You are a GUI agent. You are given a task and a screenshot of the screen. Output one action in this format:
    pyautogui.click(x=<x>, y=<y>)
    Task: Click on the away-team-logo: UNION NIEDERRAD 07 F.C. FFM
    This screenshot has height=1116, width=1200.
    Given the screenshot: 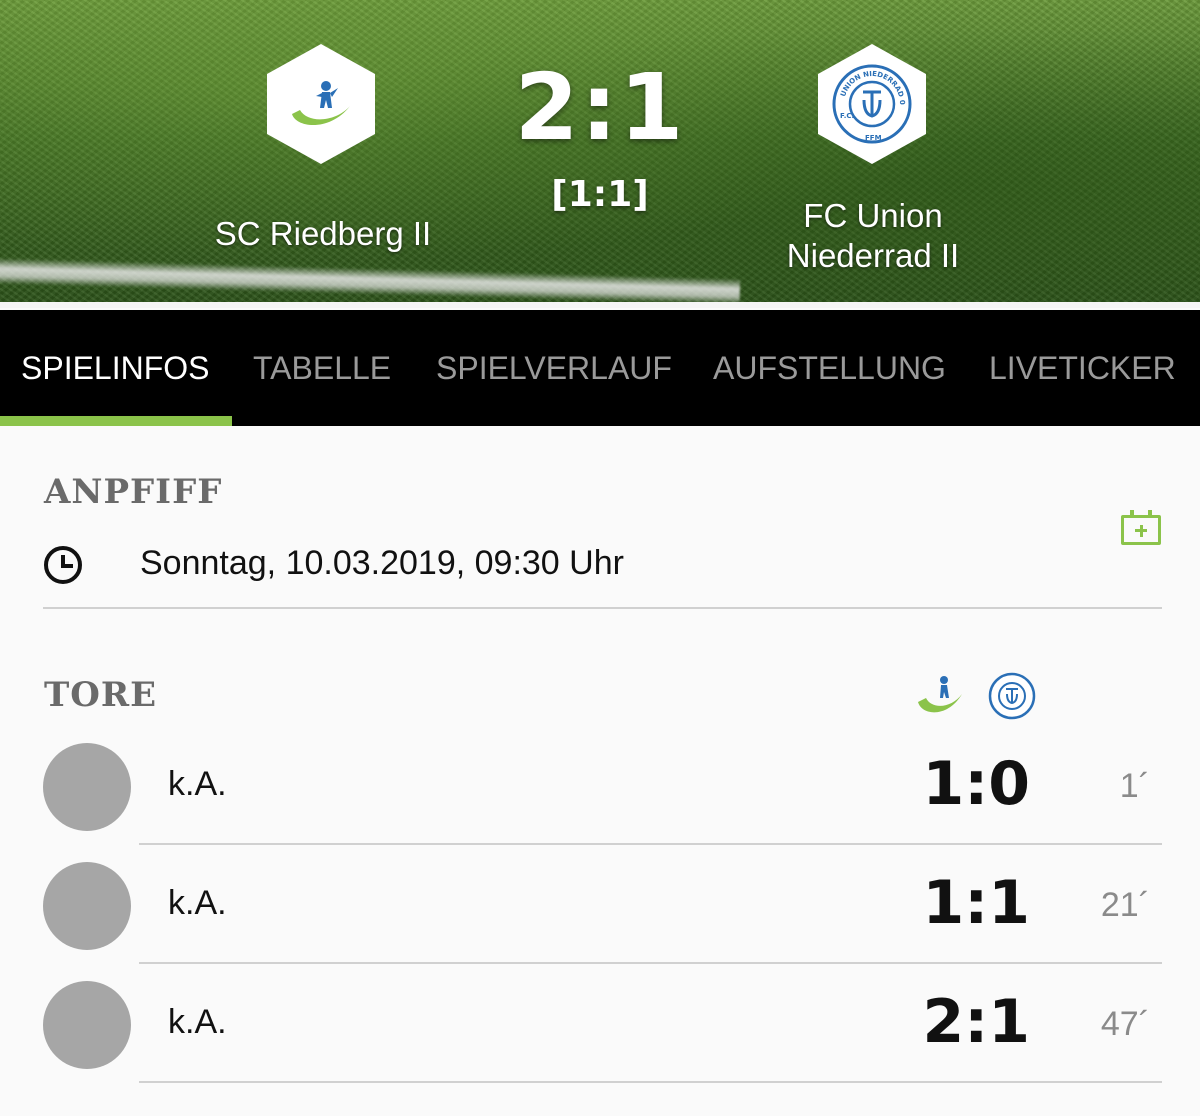 What is the action you would take?
    pyautogui.click(x=872, y=104)
    